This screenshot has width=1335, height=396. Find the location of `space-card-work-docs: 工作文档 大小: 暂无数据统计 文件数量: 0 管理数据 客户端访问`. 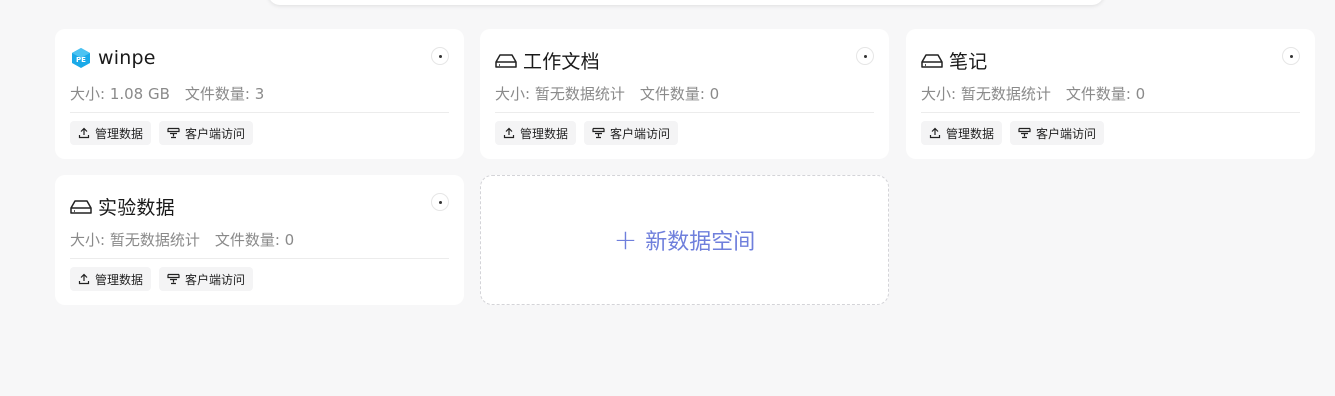

space-card-work-docs: 工作文档 大小: 暂无数据统计 文件数量: 0 管理数据 客户端访问 is located at coordinates (684, 94).